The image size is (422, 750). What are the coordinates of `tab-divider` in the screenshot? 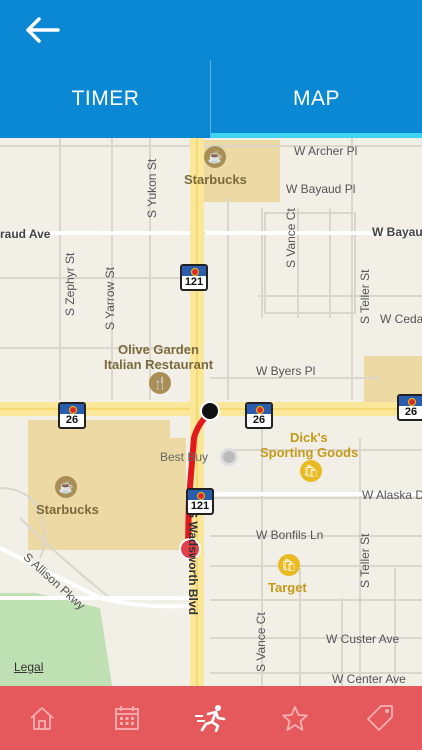 It's located at (210, 99).